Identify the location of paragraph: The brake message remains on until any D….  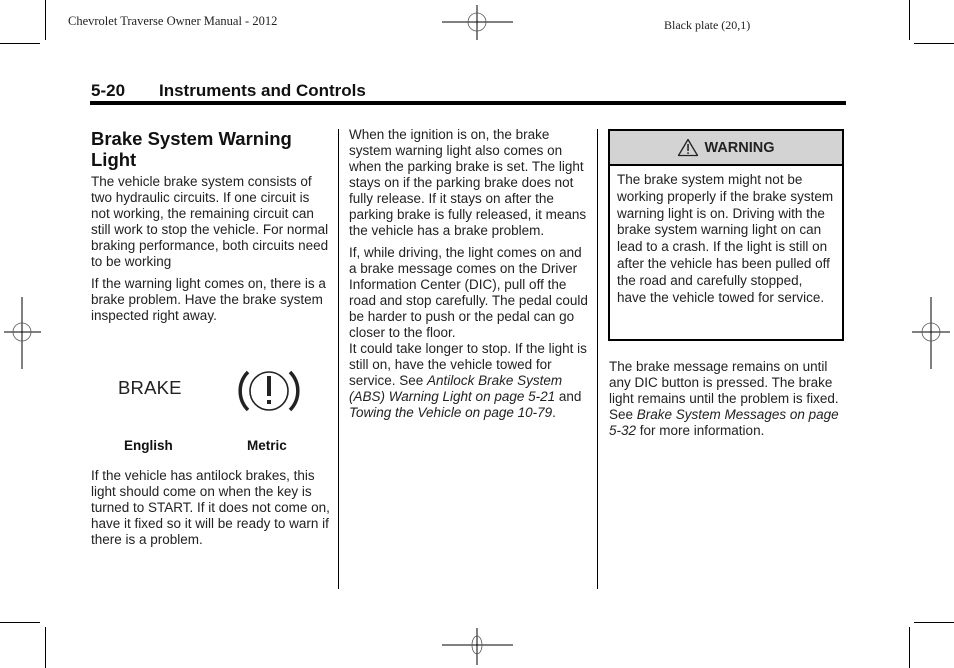
(730, 399).